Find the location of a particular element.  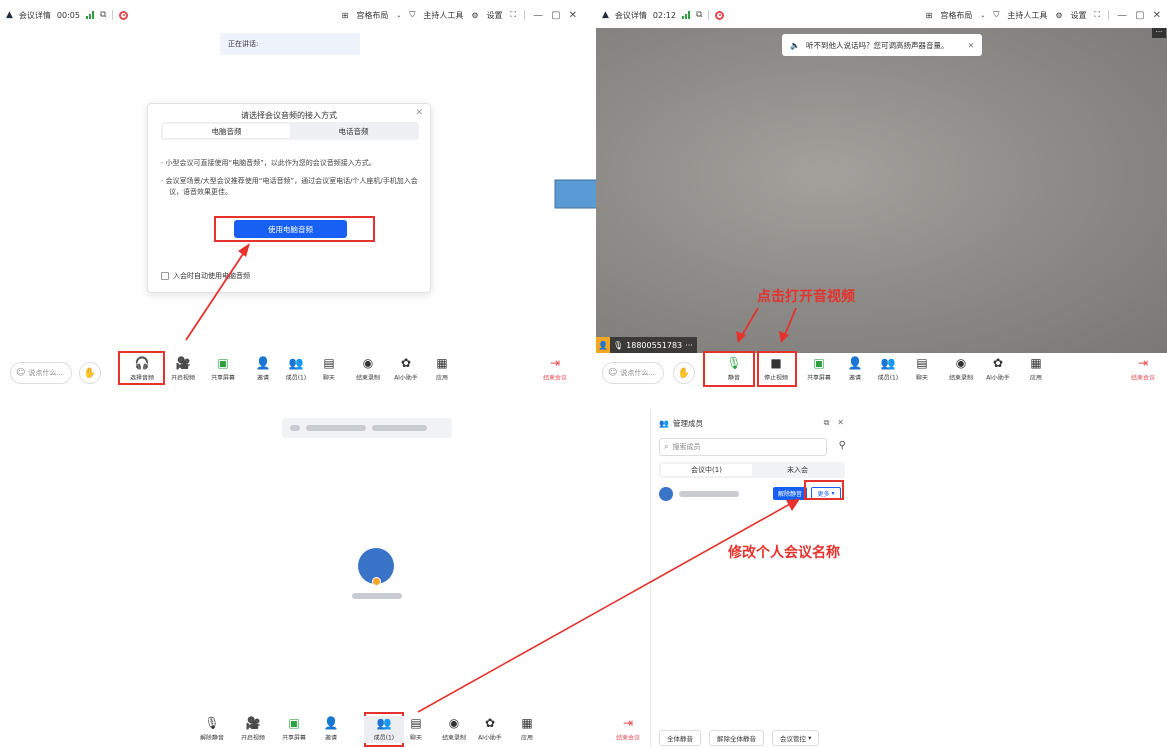

hand-icon: ✋ is located at coordinates (684, 373).